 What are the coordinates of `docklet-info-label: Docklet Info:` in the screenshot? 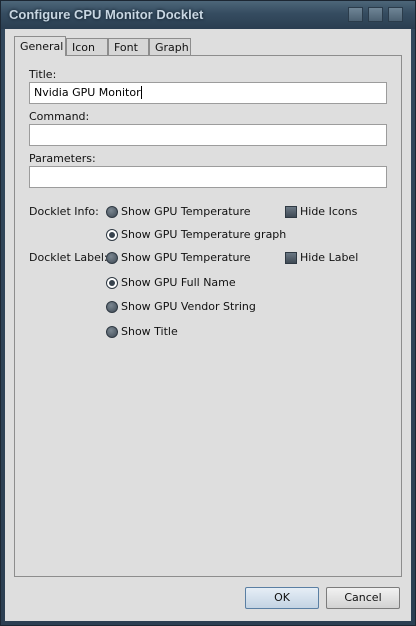 It's located at (64, 211).